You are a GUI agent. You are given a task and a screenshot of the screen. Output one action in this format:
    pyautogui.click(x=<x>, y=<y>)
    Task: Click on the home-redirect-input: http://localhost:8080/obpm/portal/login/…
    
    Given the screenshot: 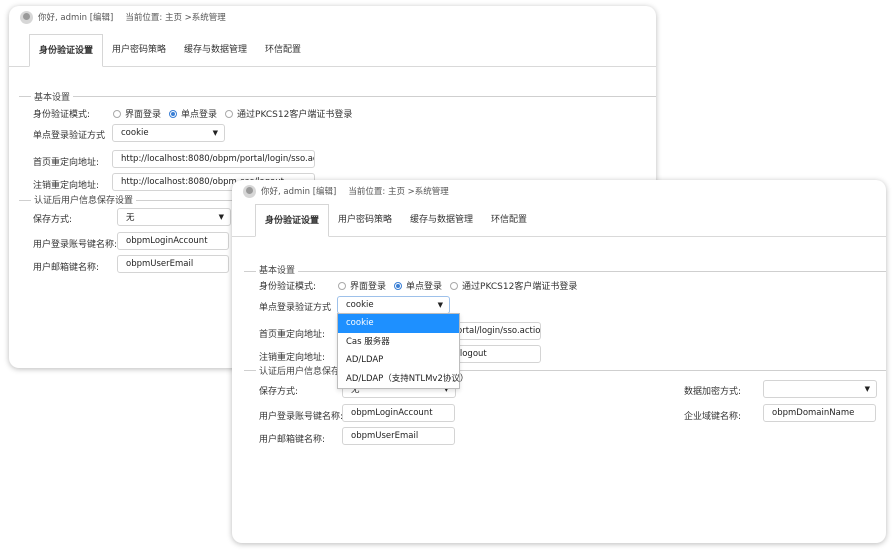 What is the action you would take?
    pyautogui.click(x=213, y=159)
    